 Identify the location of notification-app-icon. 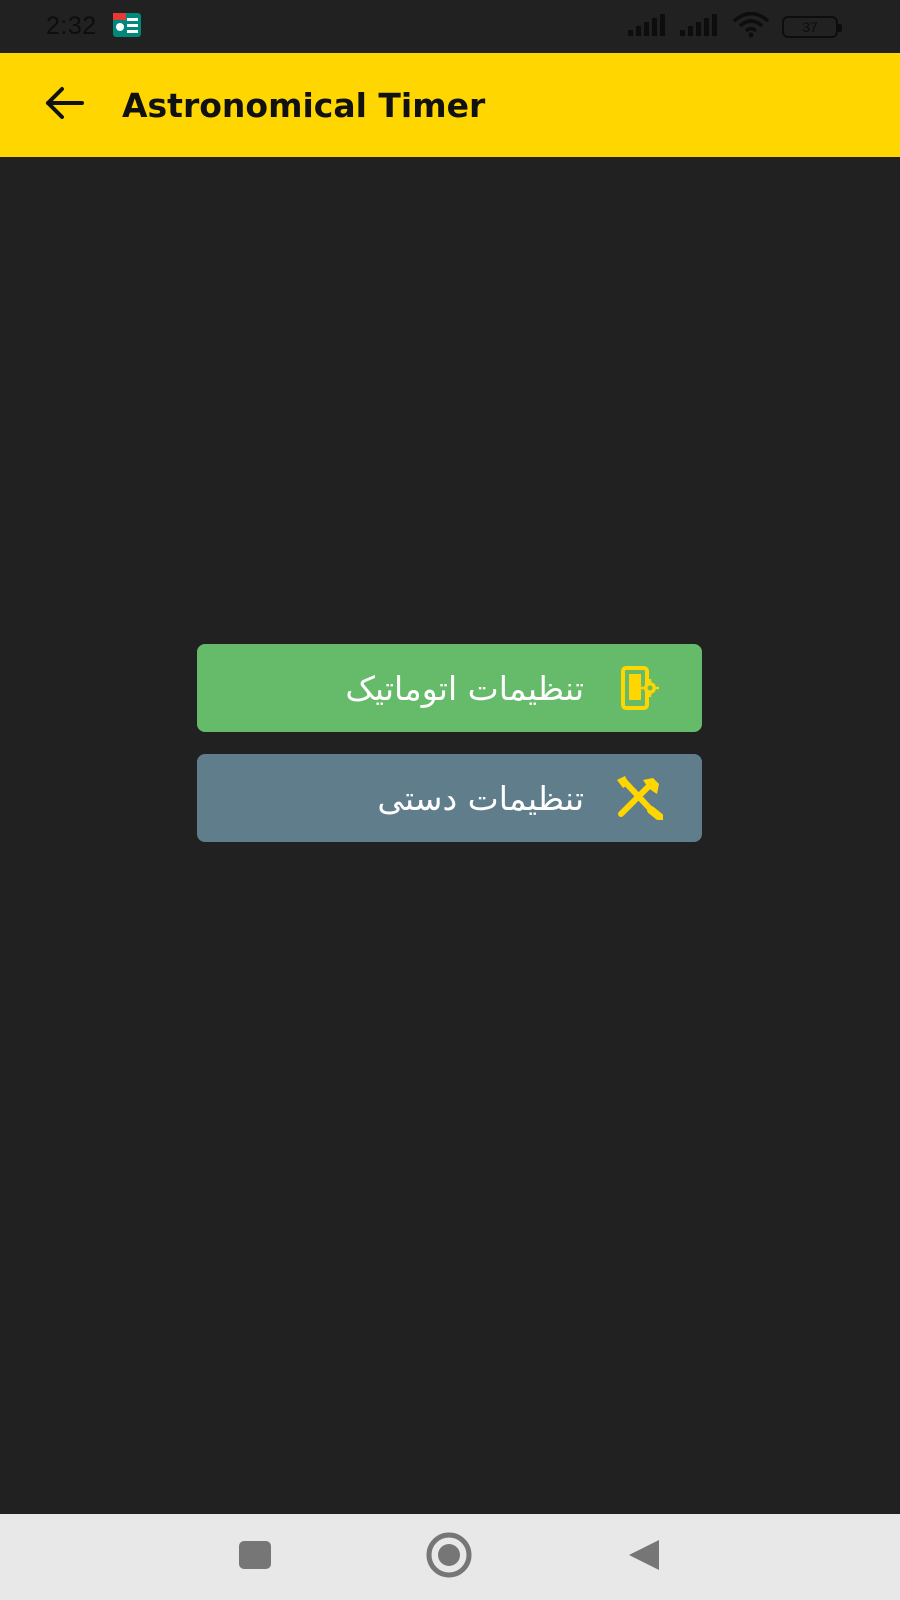
(126, 26).